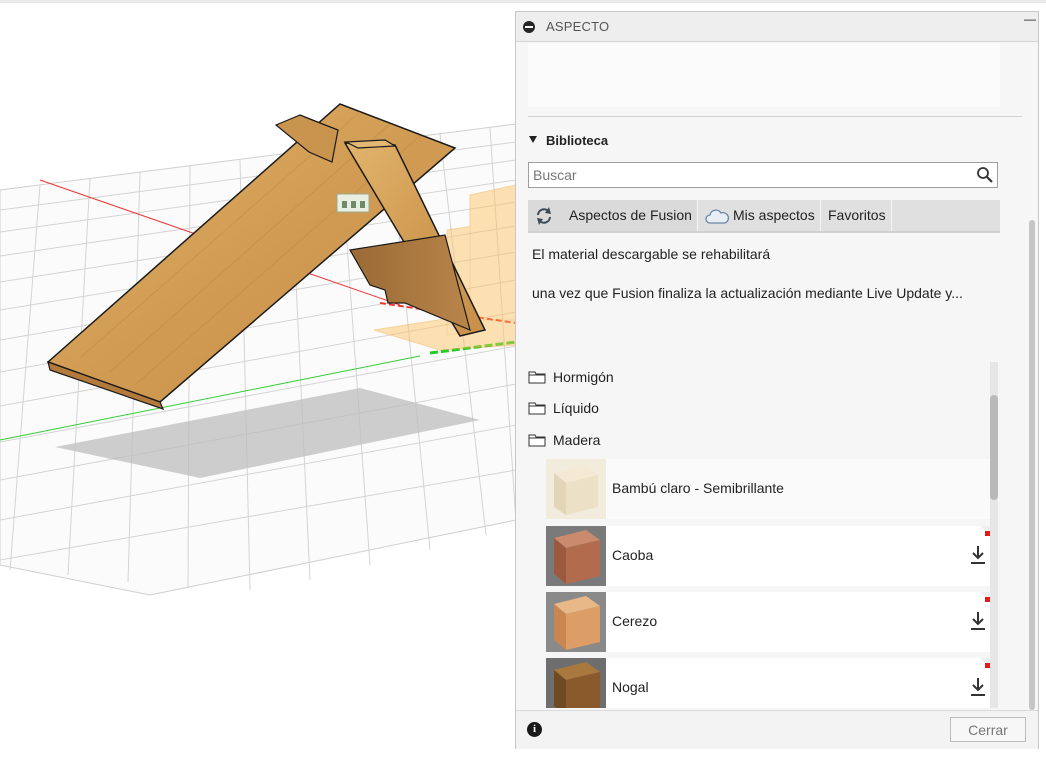  What do you see at coordinates (630, 687) in the screenshot?
I see `material-label: Nogal` at bounding box center [630, 687].